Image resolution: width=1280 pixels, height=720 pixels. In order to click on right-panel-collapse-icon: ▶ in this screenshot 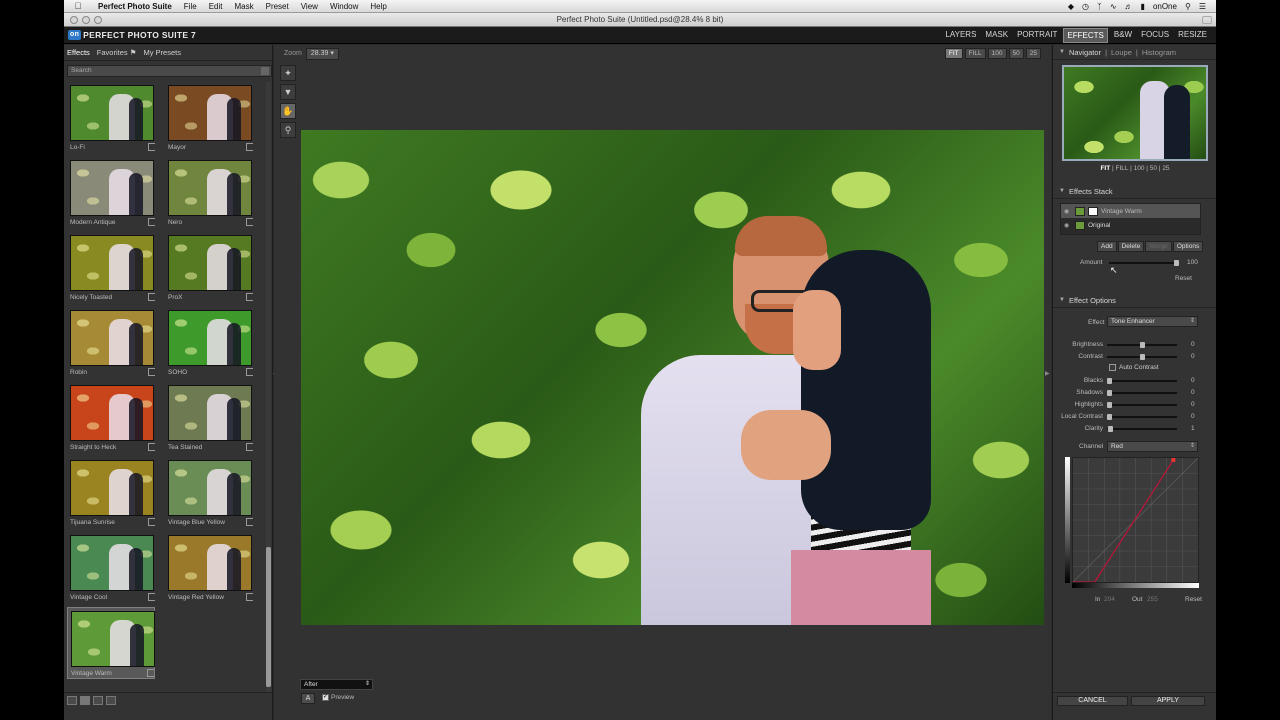, I will do `click(1047, 375)`.